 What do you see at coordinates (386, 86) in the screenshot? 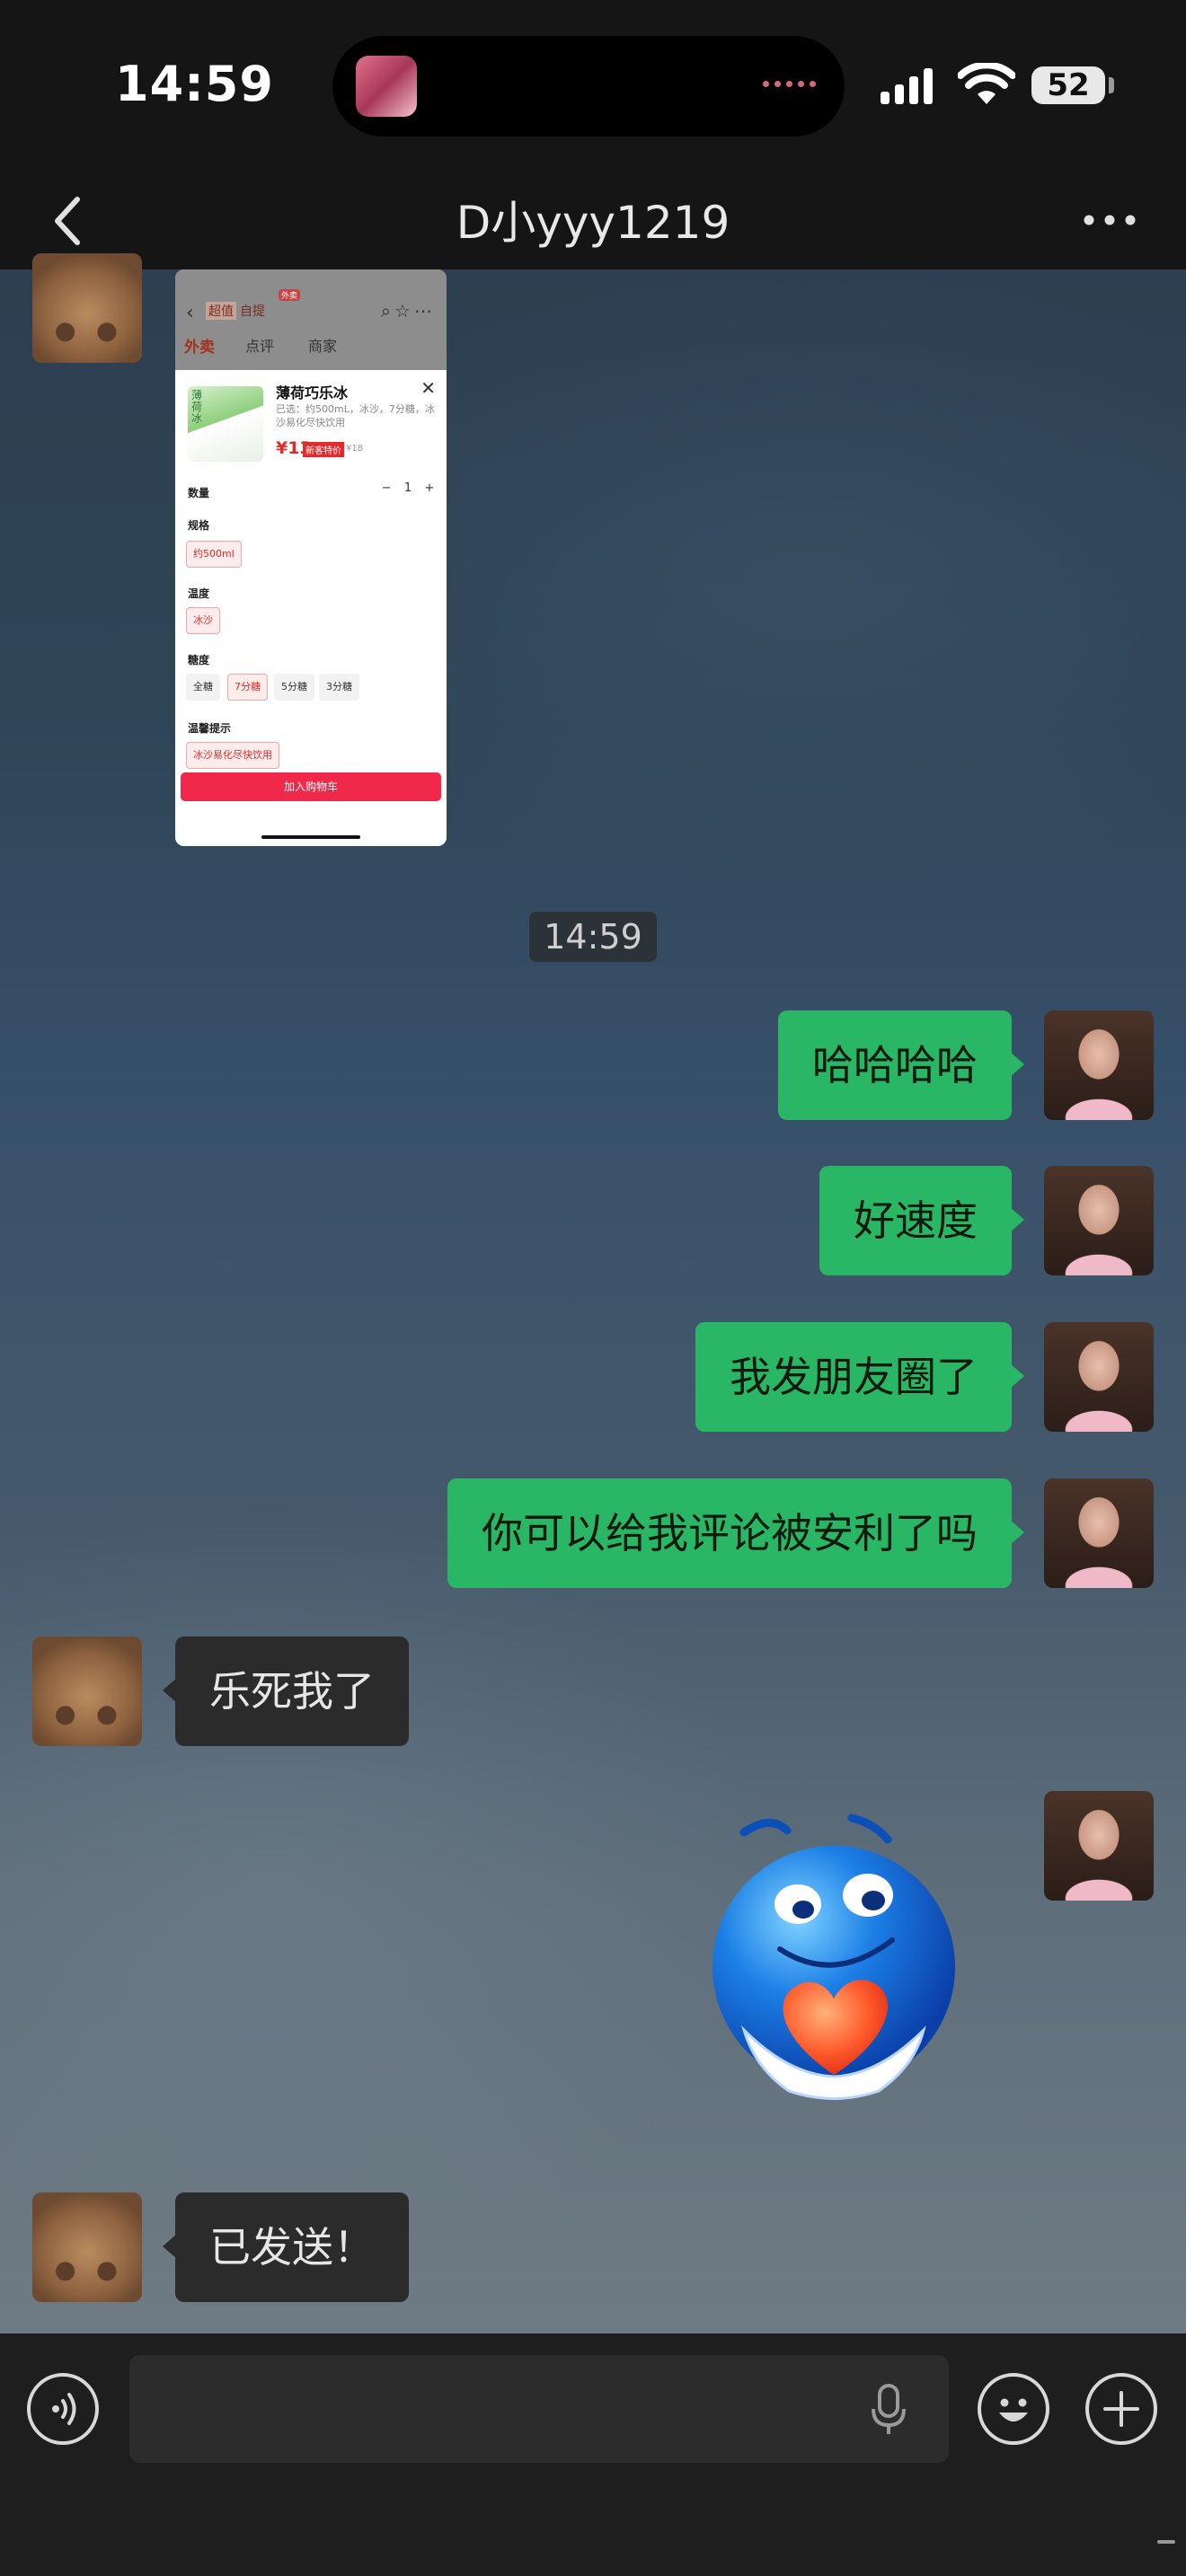
I see `now-playing-thumbnail` at bounding box center [386, 86].